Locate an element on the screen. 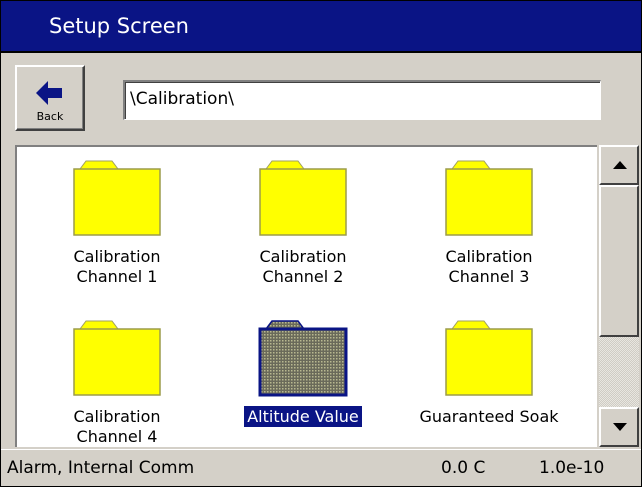 The image size is (642, 487). back-button-label: Back is located at coordinates (50, 116).